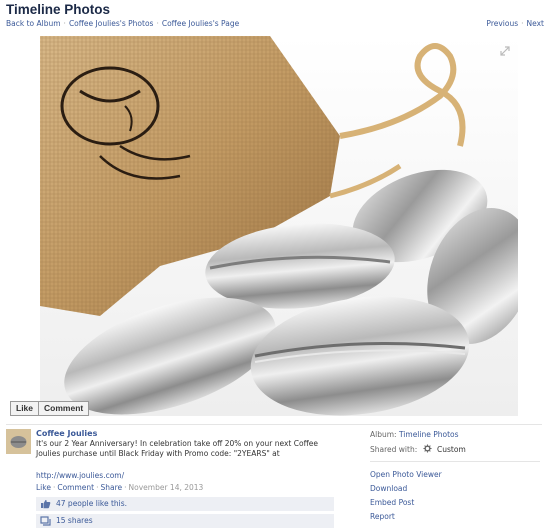  I want to click on open-photo-viewer-link: Open Photo Viewer, so click(455, 475).